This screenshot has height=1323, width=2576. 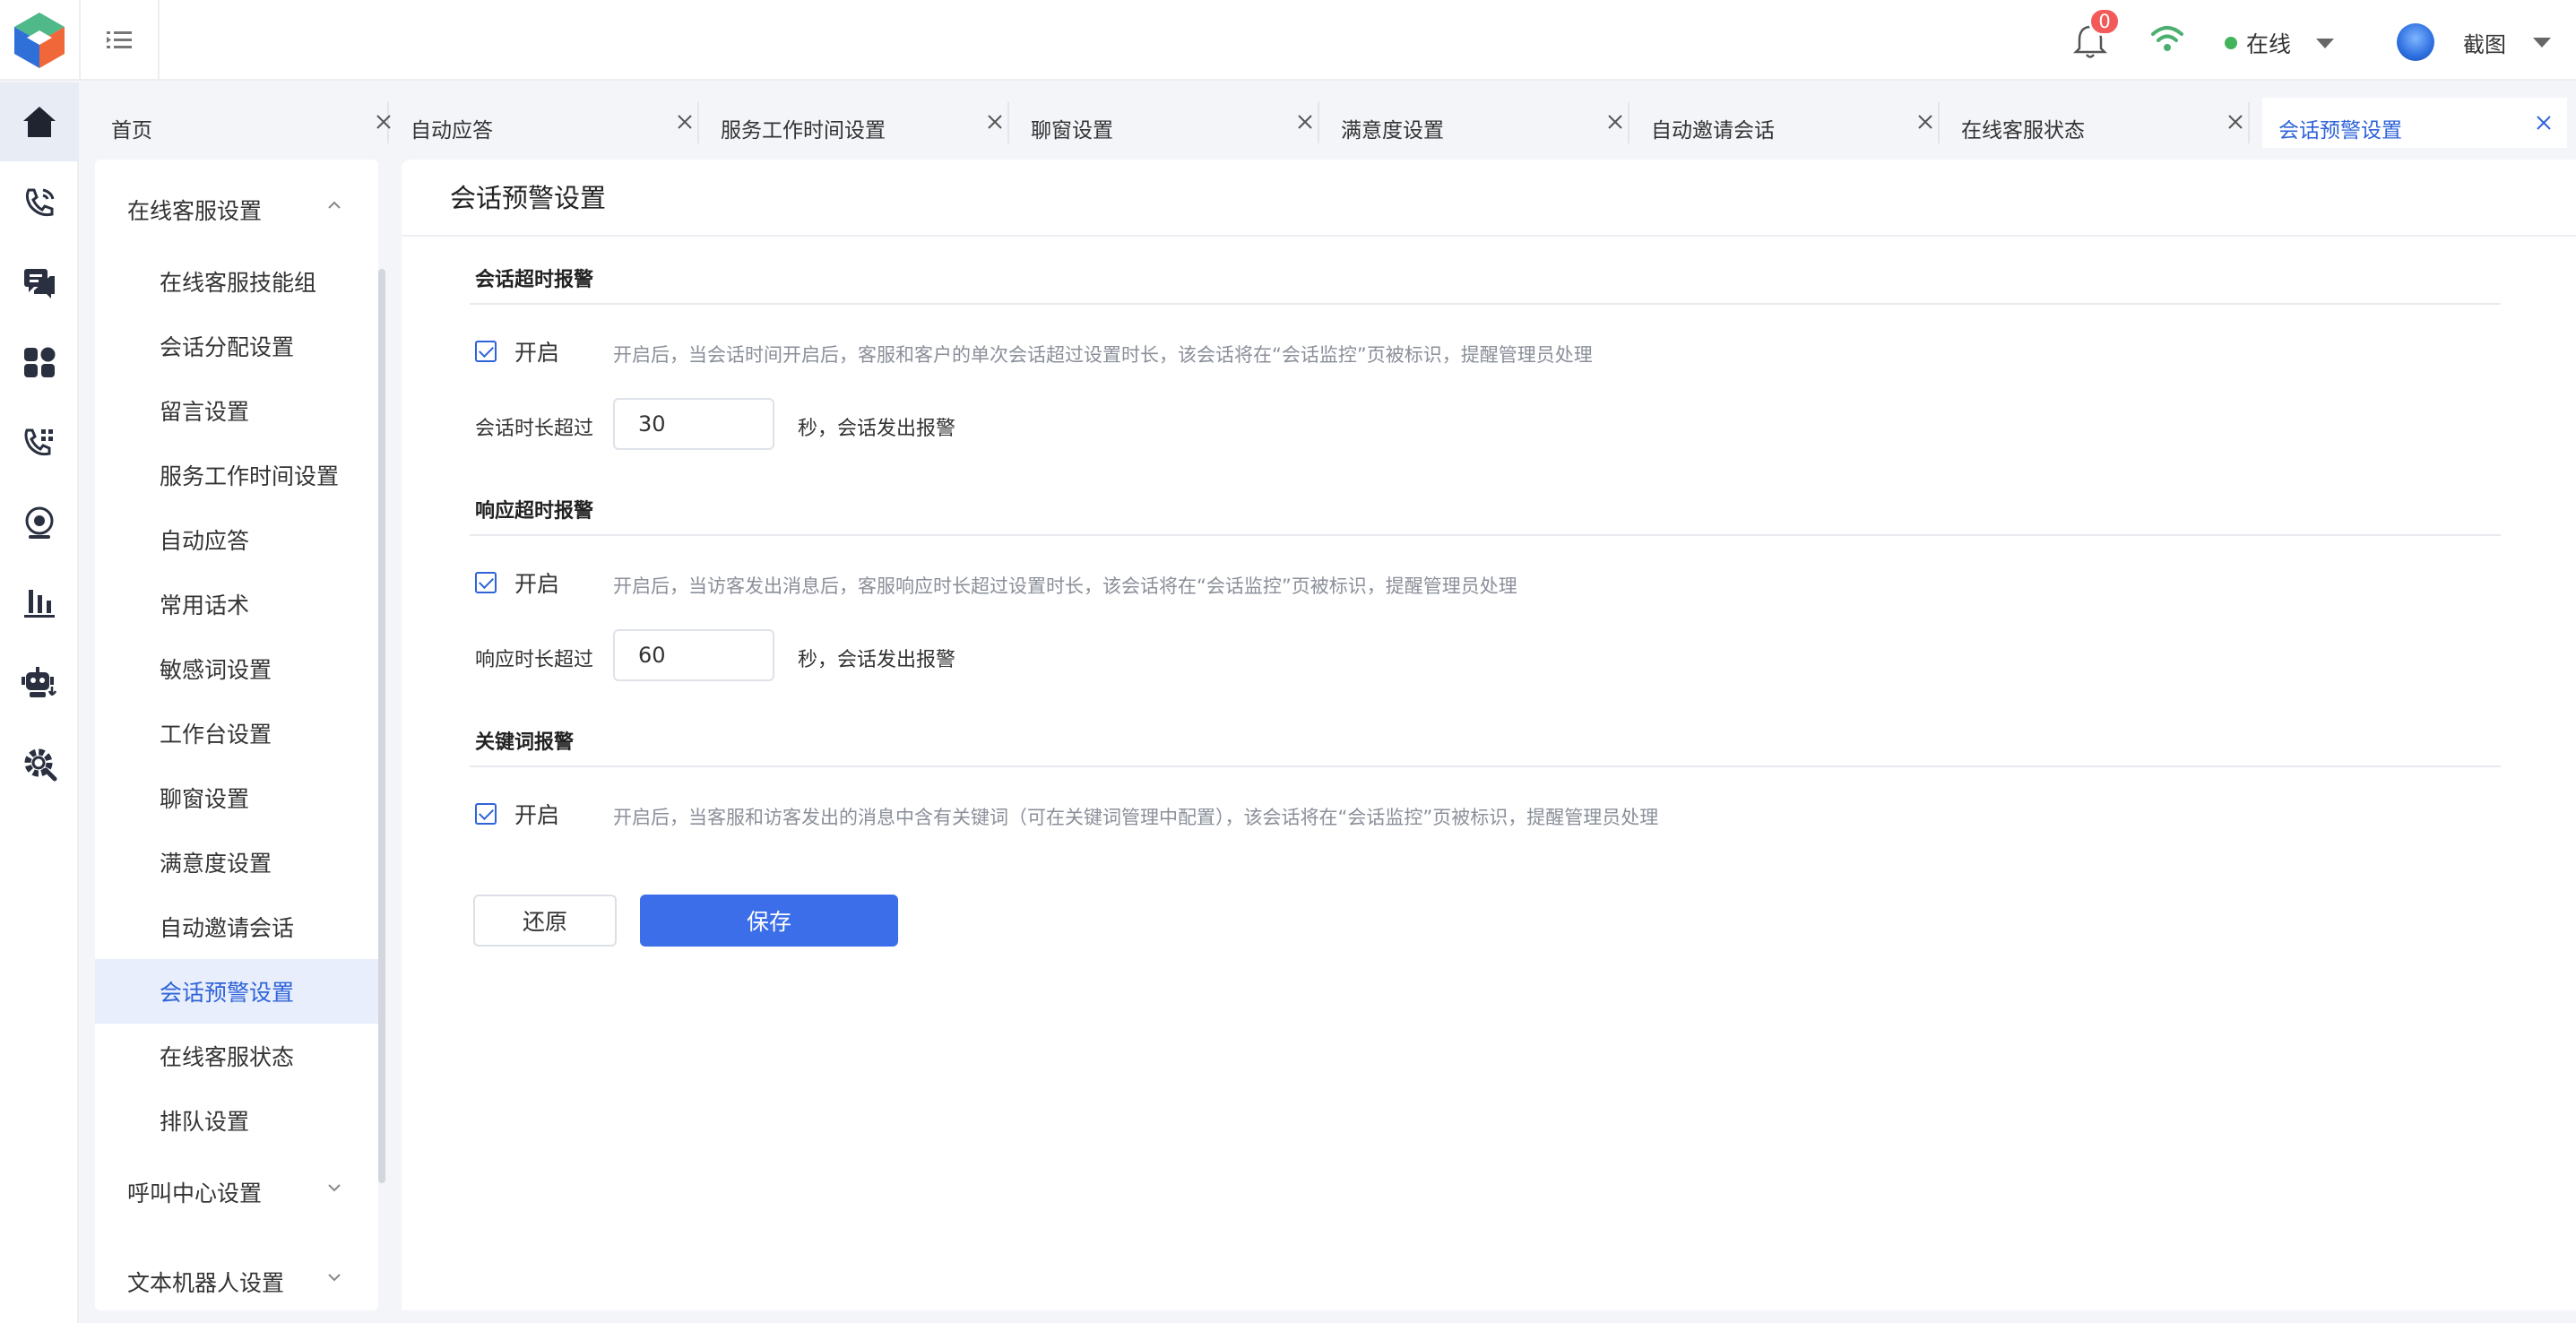 What do you see at coordinates (877, 429) in the screenshot?
I see `session-duration-suffix: 秒，会话发出报警` at bounding box center [877, 429].